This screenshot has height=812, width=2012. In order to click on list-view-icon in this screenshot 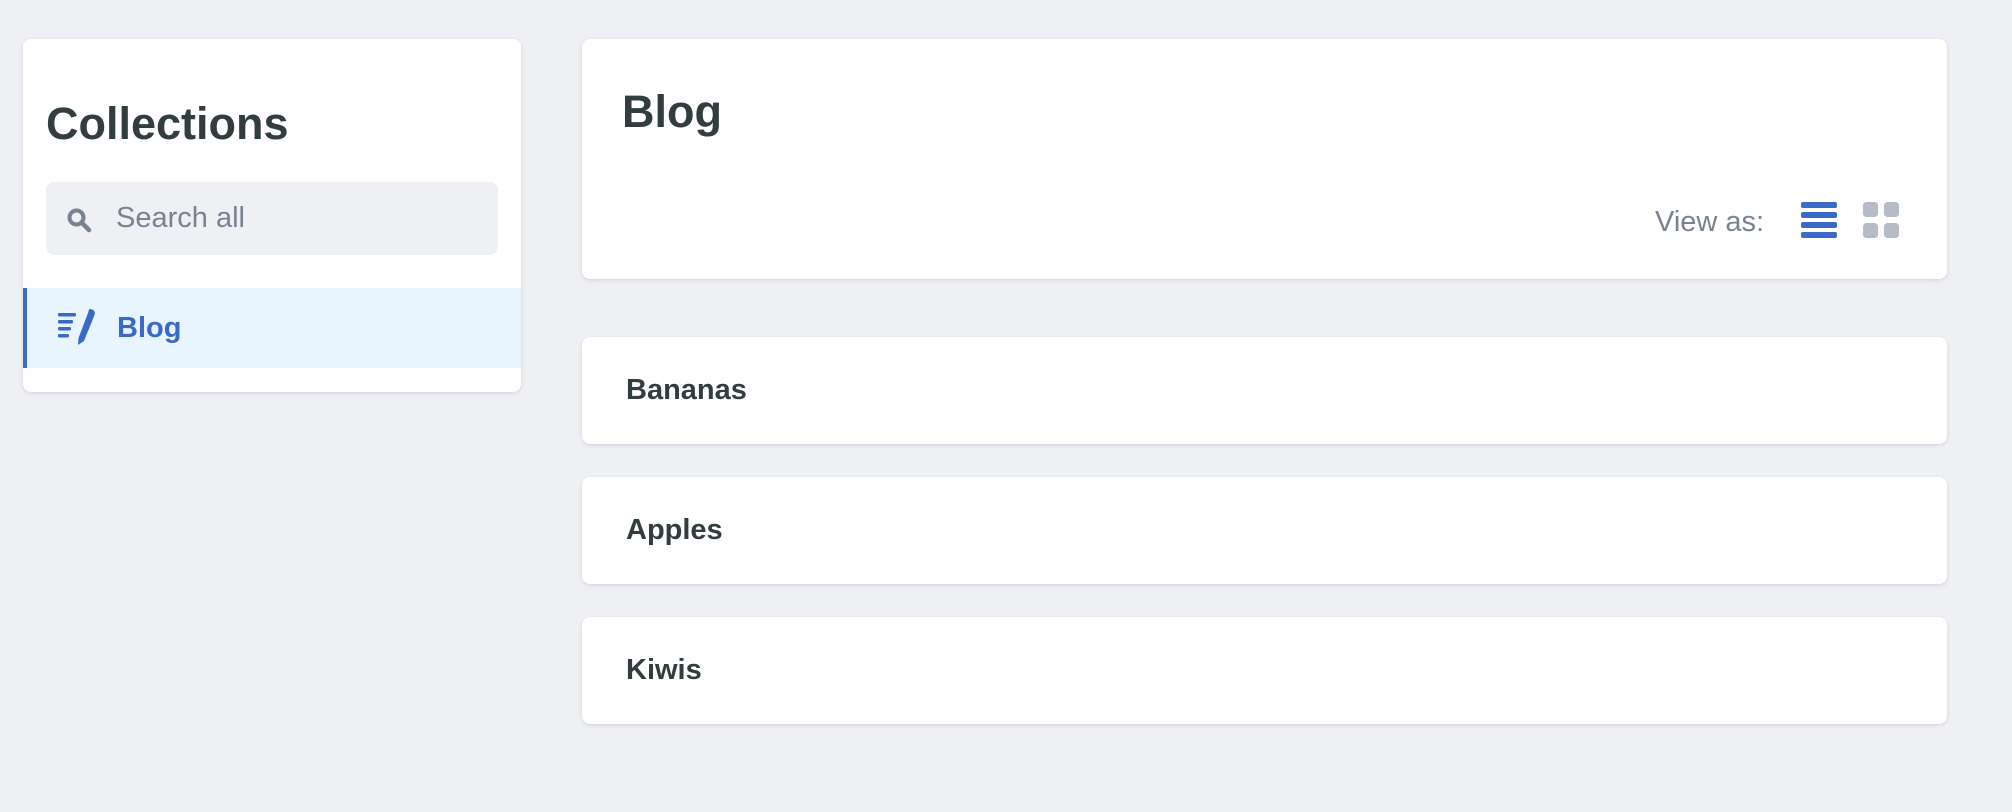, I will do `click(1819, 220)`.